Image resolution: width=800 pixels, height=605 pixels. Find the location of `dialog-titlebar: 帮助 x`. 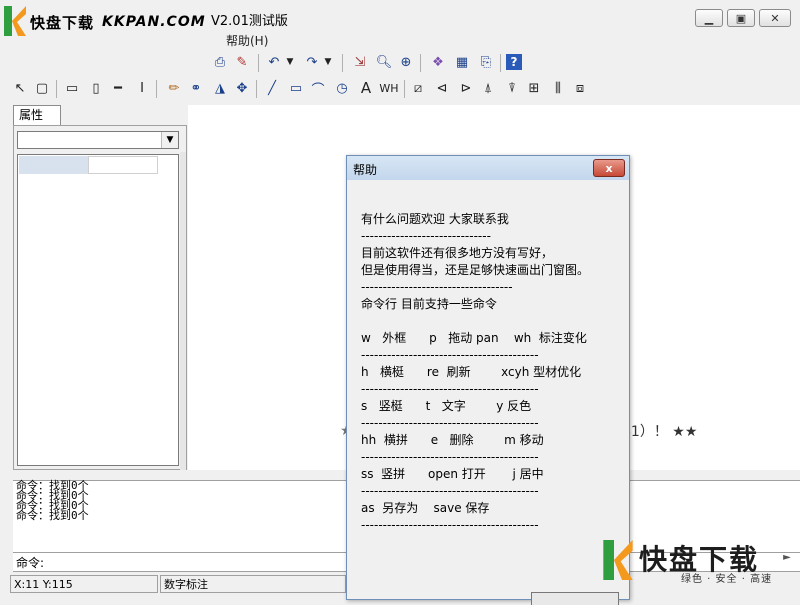

dialog-titlebar: 帮助 x is located at coordinates (488, 168).